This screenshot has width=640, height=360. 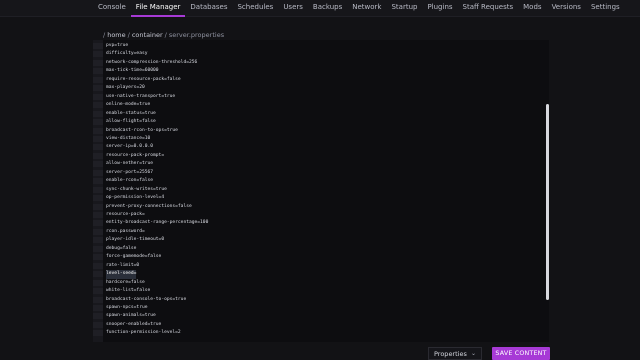 I want to click on editor-scrollbar, so click(x=547, y=202).